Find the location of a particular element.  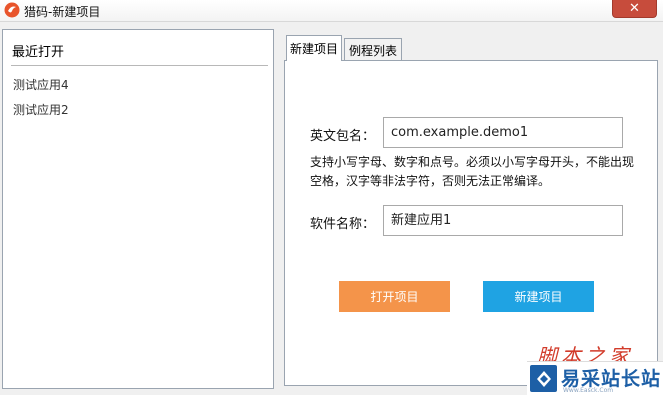

close-icon: ✕ is located at coordinates (634, 8).